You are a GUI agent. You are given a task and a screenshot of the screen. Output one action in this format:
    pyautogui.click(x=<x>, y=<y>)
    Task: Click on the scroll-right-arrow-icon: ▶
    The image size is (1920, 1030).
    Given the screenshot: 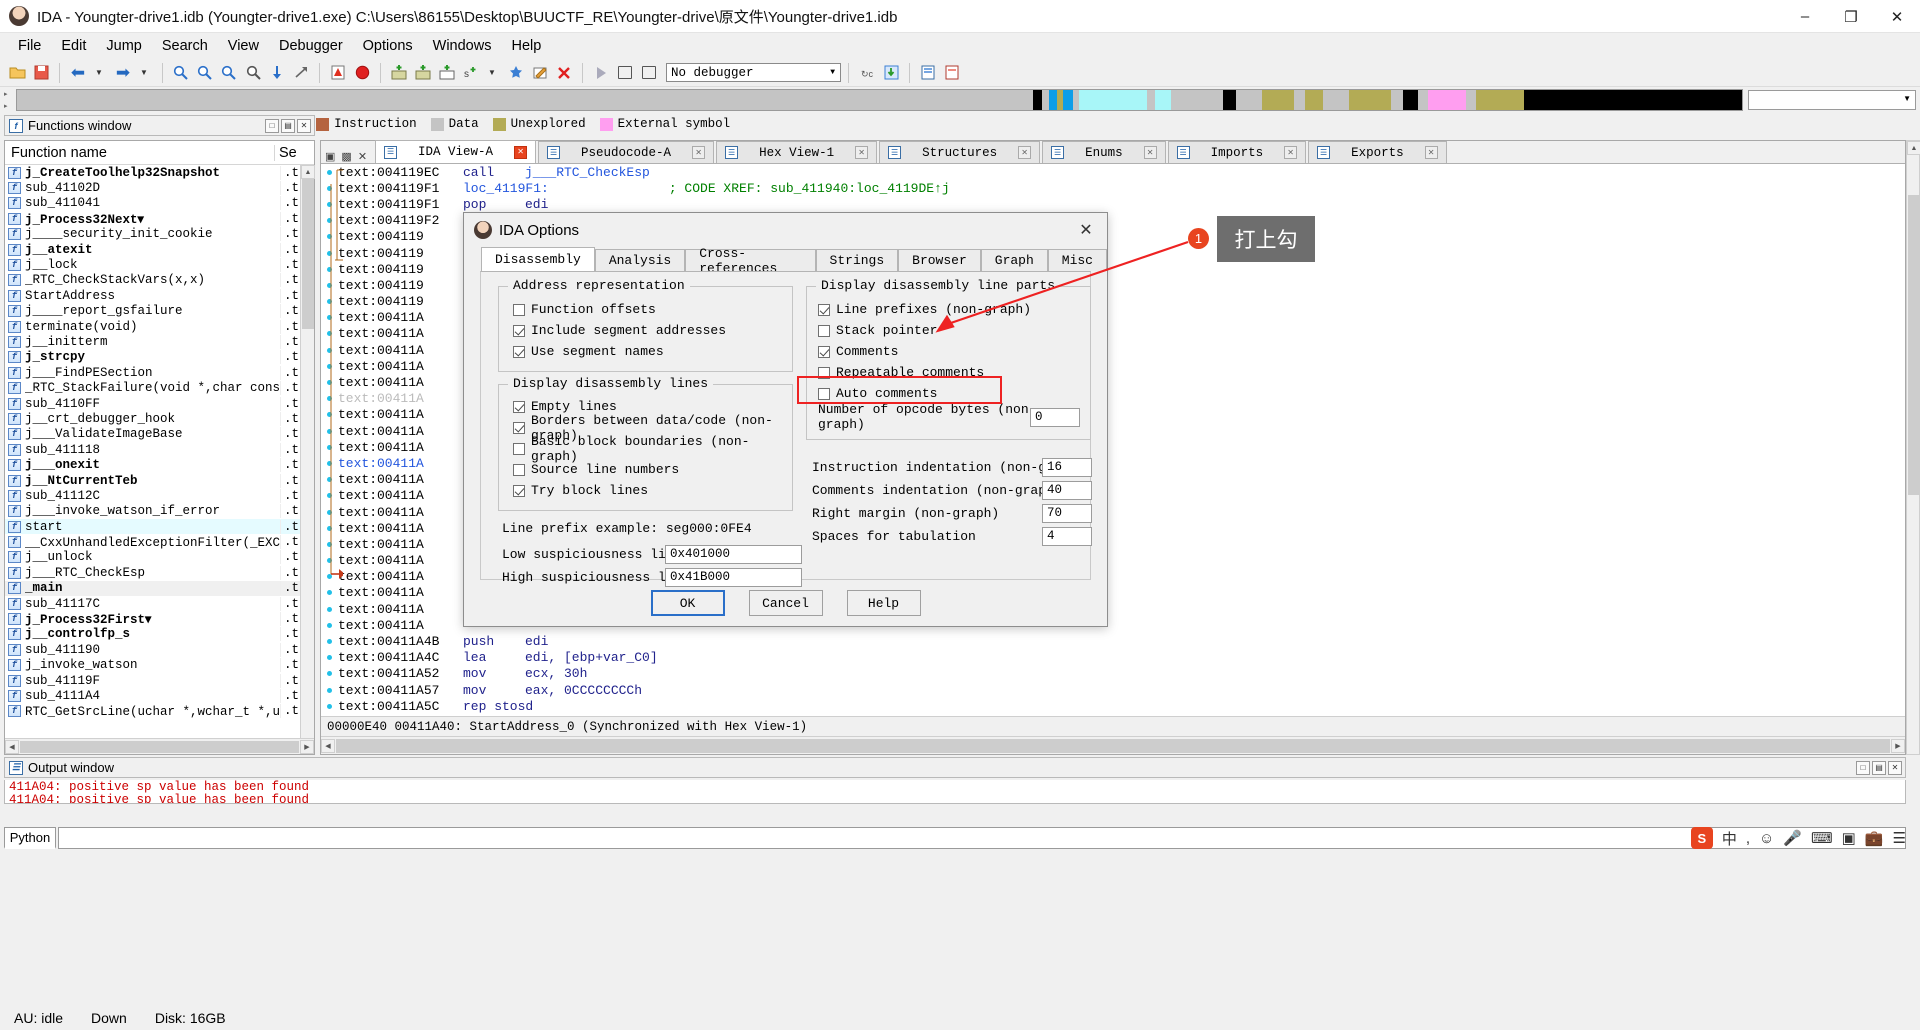 What is the action you would take?
    pyautogui.click(x=307, y=746)
    